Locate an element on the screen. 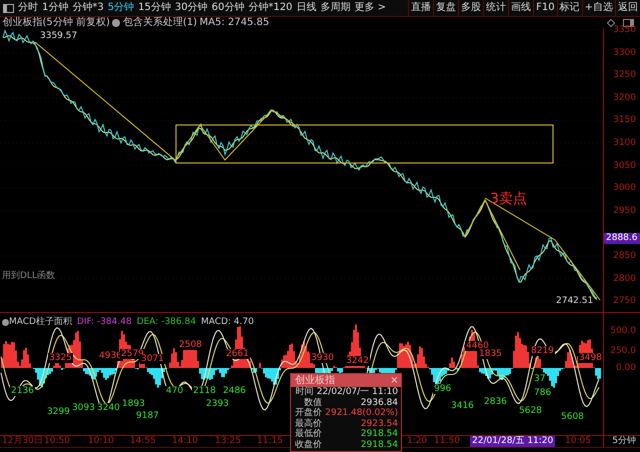  macd-bar-value: 786 is located at coordinates (542, 393).